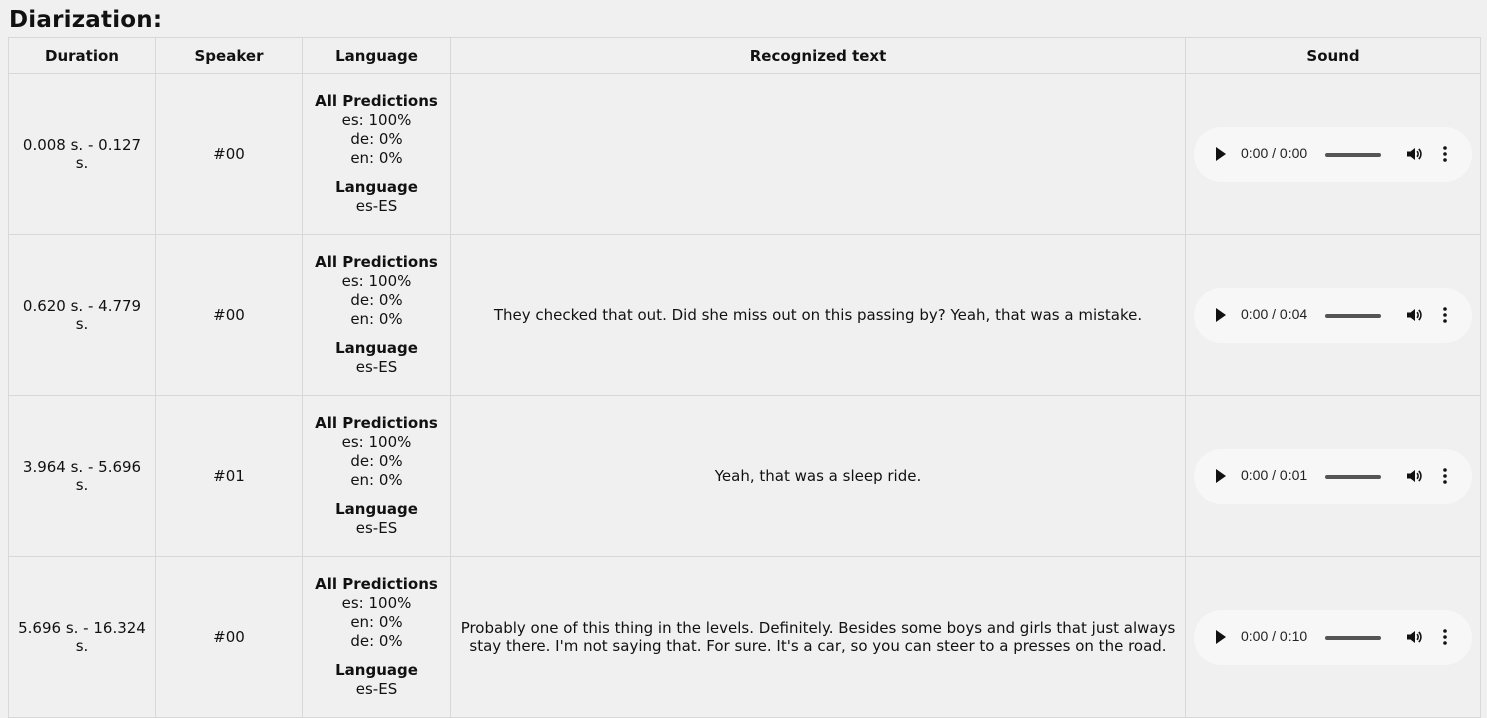 This screenshot has height=718, width=1487. I want to click on page-title: Diarization:, so click(86, 20).